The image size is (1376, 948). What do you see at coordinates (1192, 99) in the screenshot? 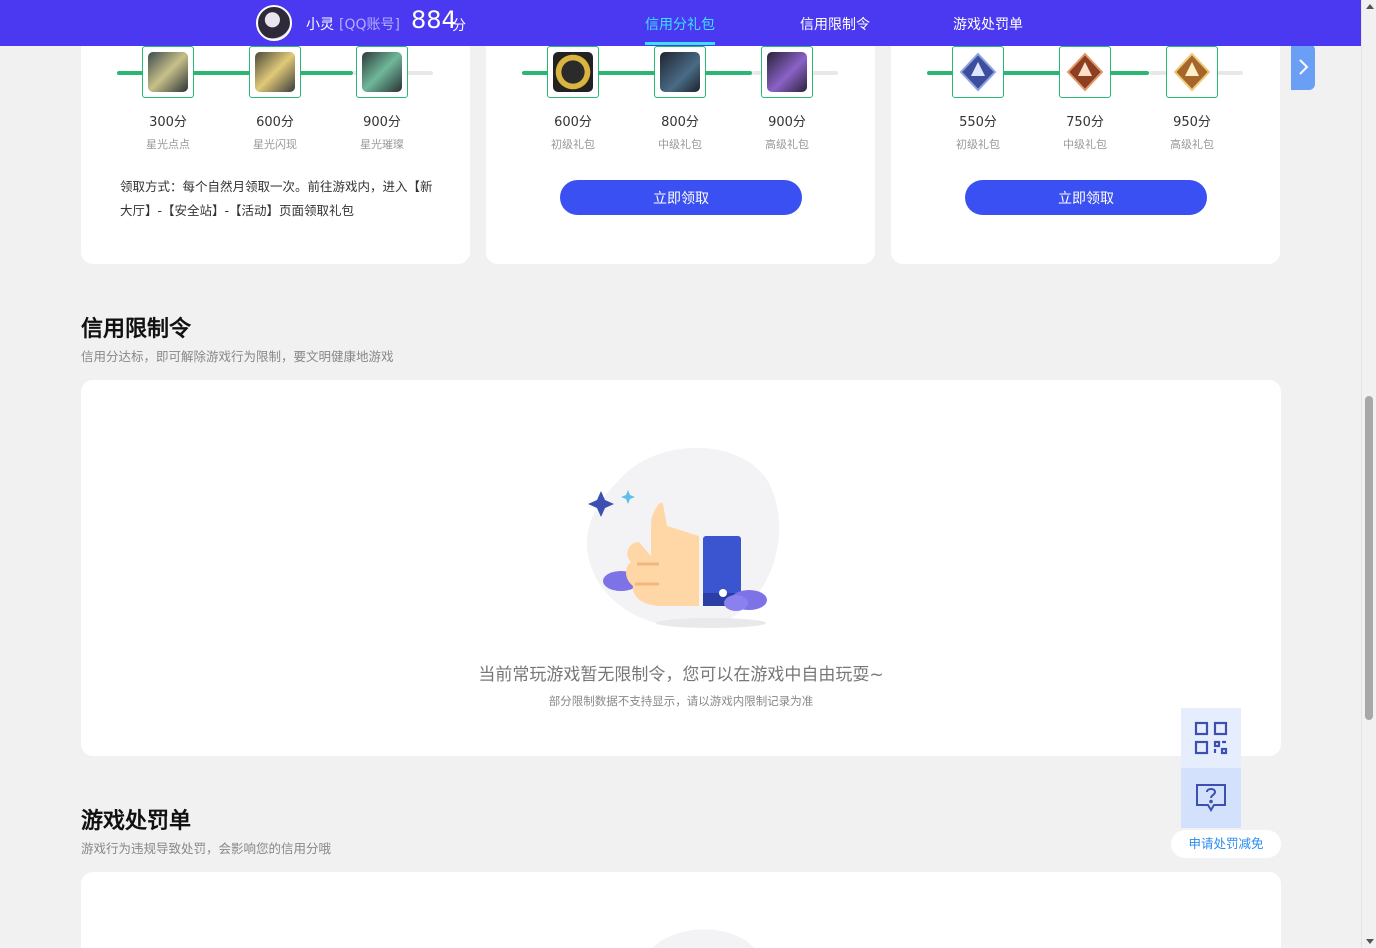
I see `tier-item: 950分 高级礼包` at bounding box center [1192, 99].